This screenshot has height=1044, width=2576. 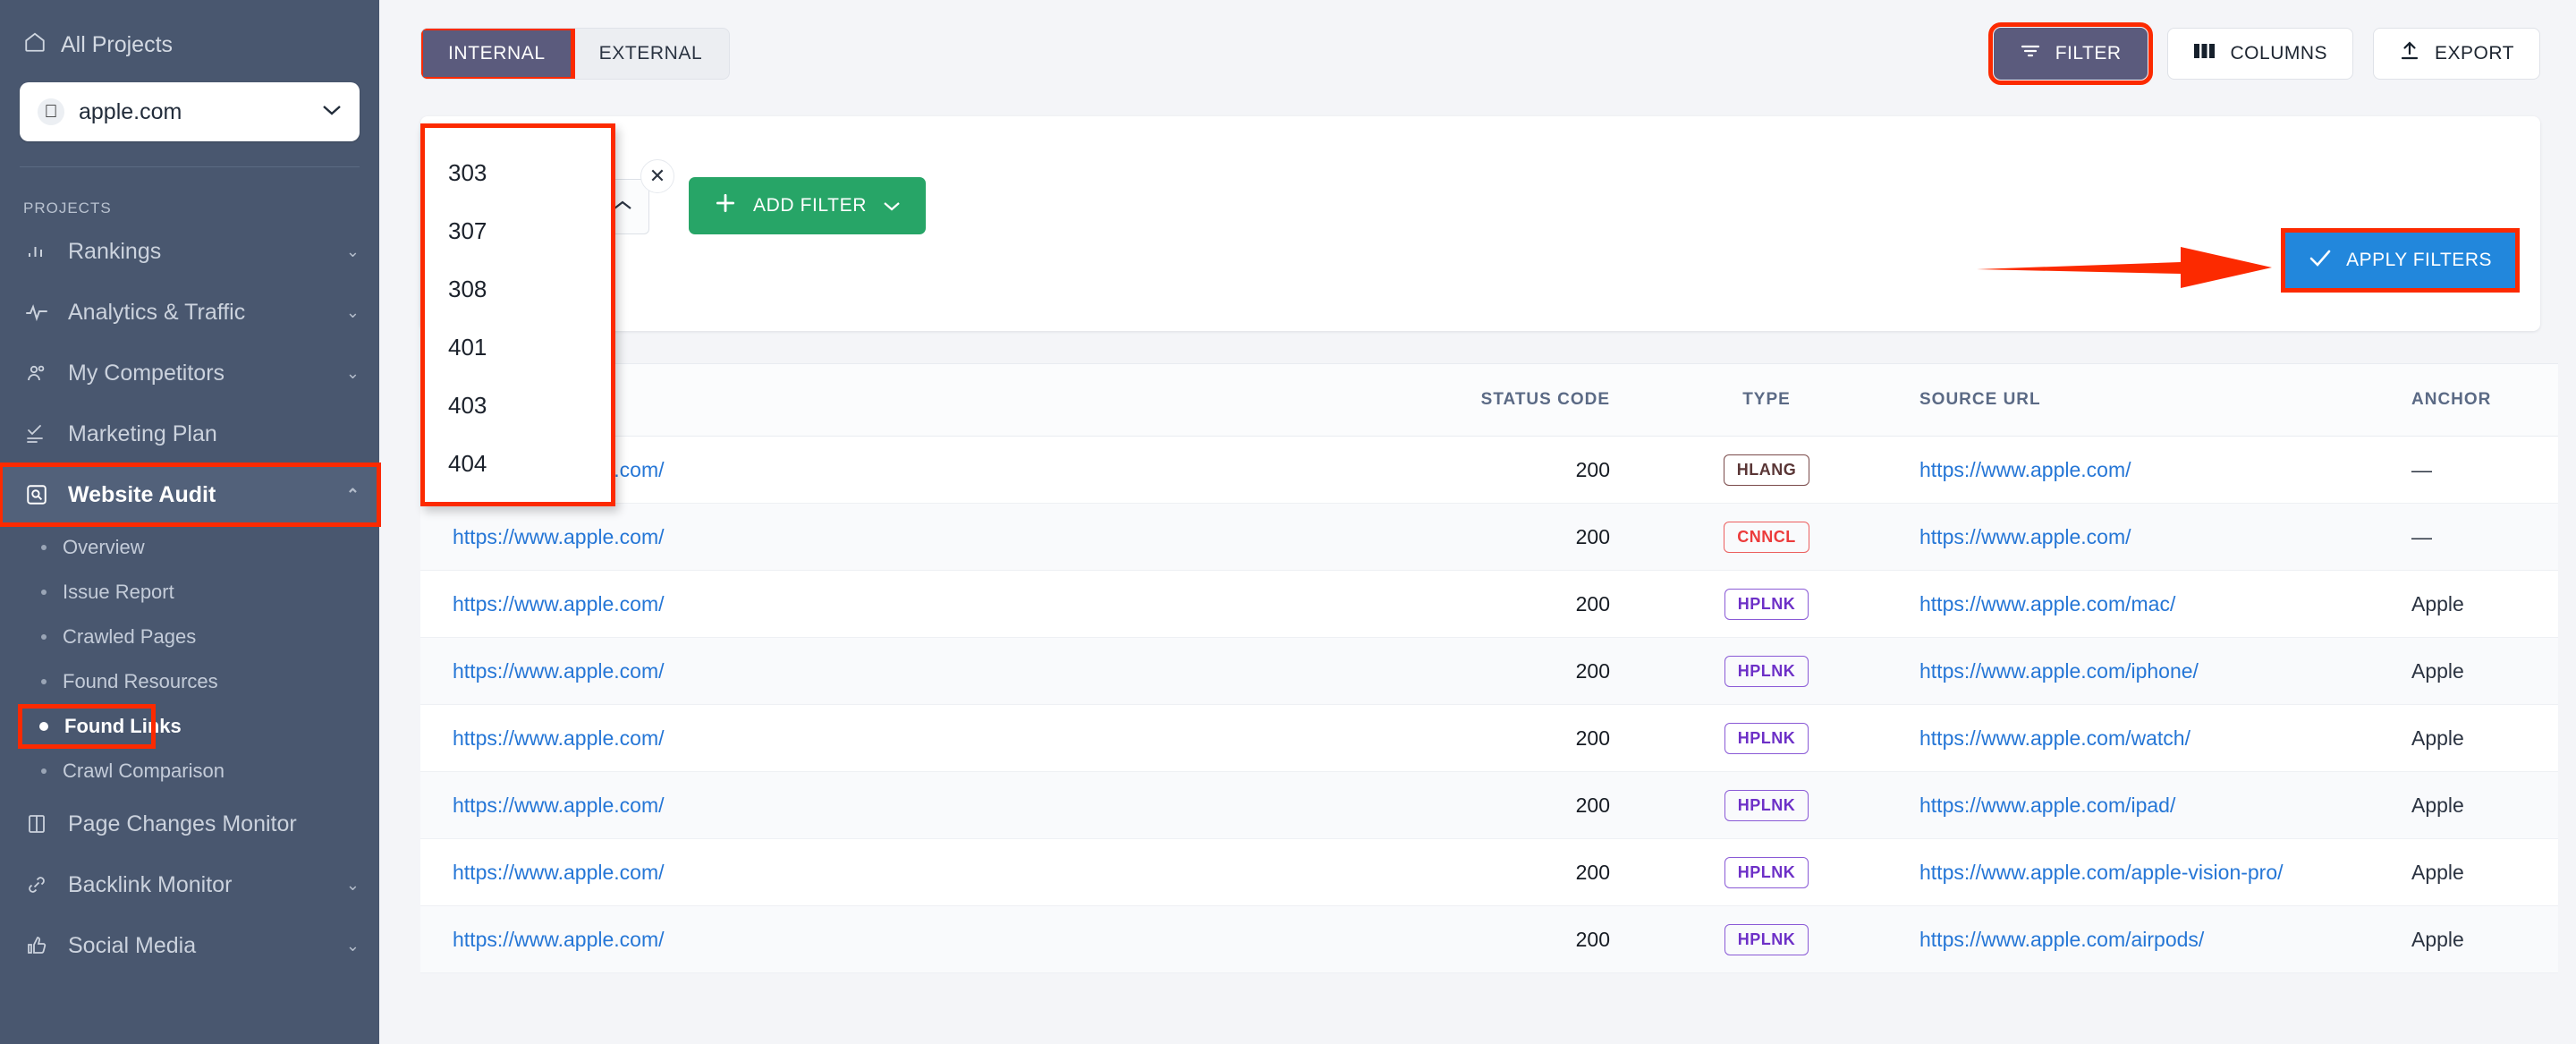 I want to click on sidebar-item-page-changes-monitor: Page Changes Monitor, so click(x=189, y=824).